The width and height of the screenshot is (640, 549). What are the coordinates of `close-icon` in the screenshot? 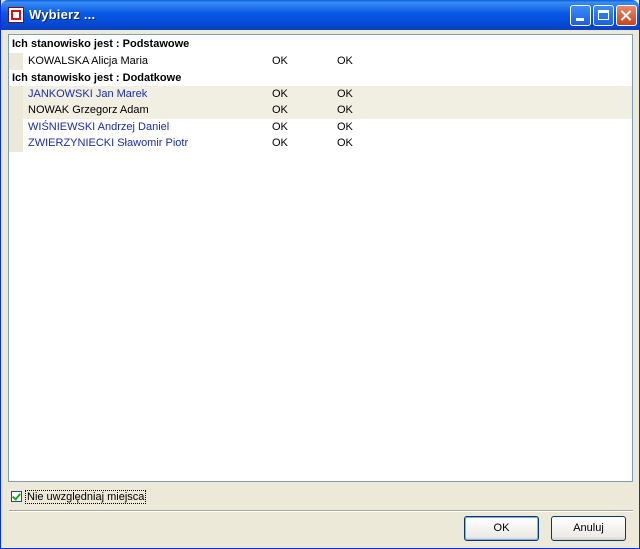 It's located at (626, 15).